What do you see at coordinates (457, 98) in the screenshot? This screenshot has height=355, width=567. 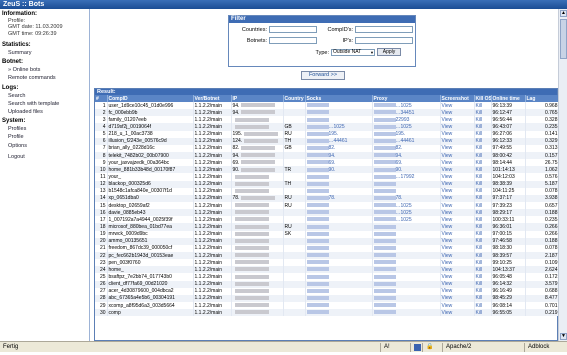 I see `col-header-screenshot: Screenshot` at bounding box center [457, 98].